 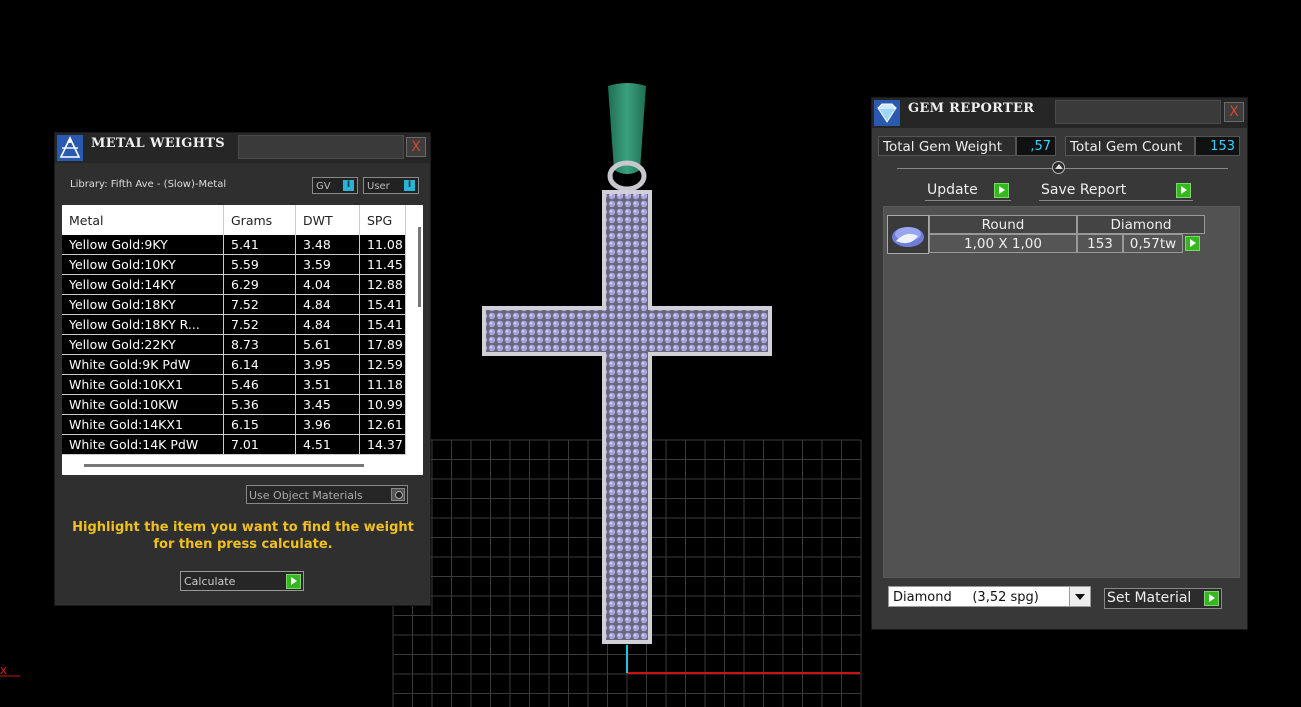 I want to click on total-gem-count-label: Total Gem Count, so click(x=1130, y=146).